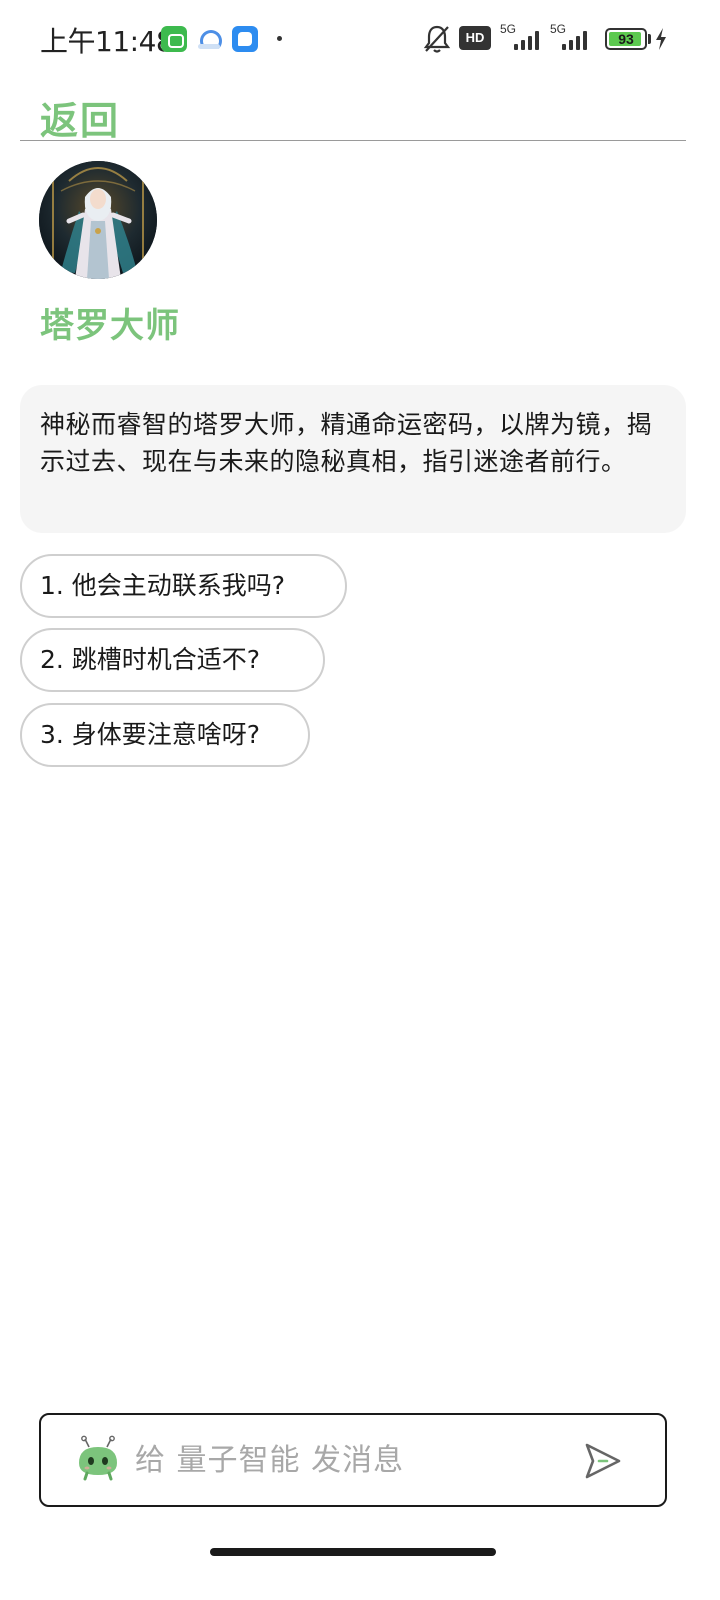 This screenshot has height=1600, width=720. Describe the element at coordinates (437, 39) in the screenshot. I see `bell-muted-icon` at that location.